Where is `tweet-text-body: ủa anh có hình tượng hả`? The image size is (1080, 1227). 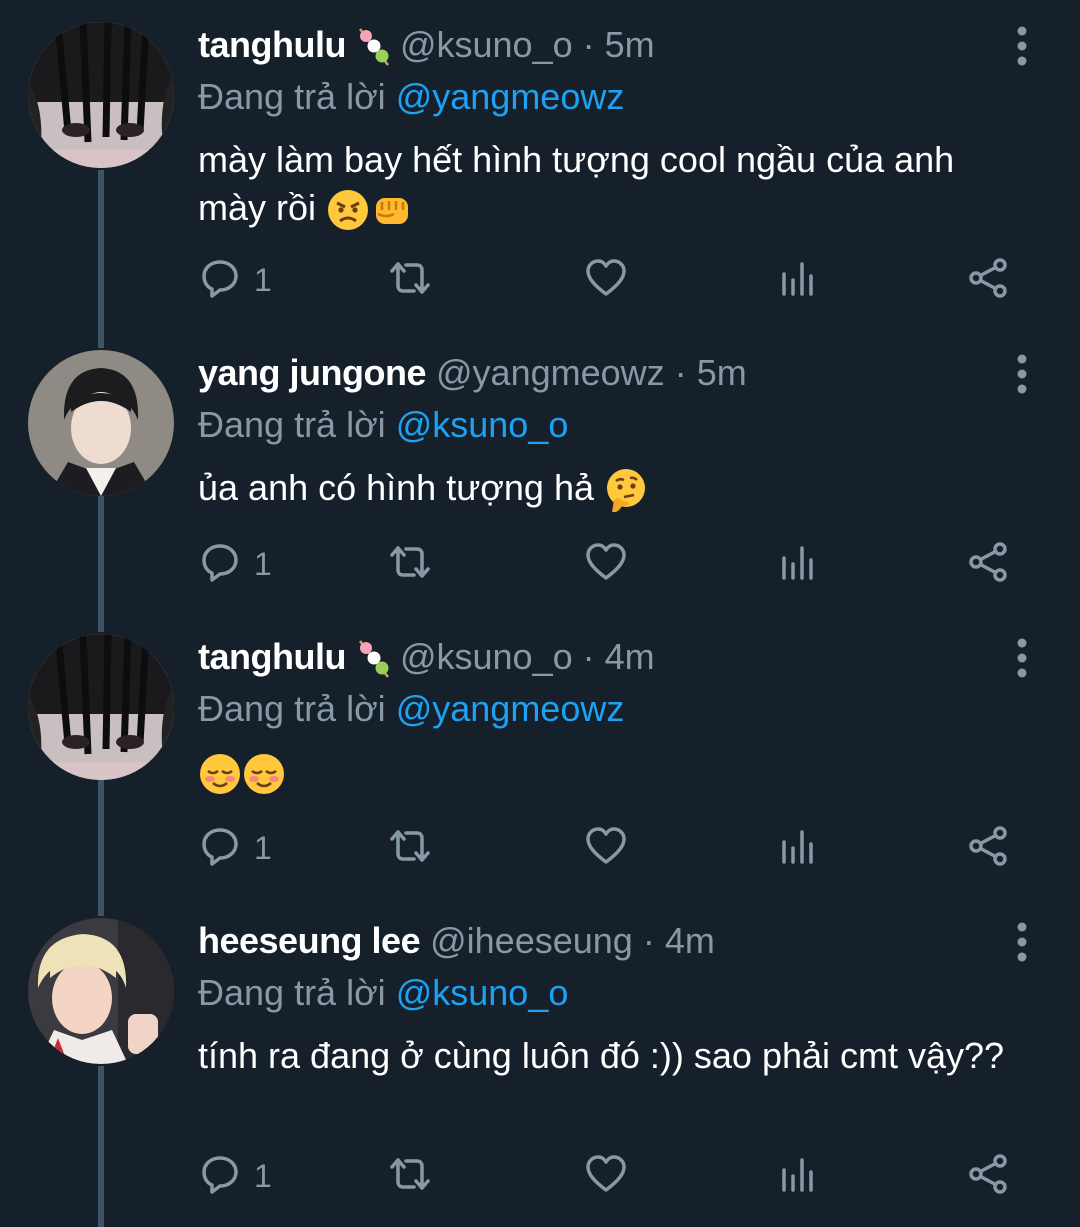 tweet-text-body: ủa anh có hình tượng hả is located at coordinates (396, 487).